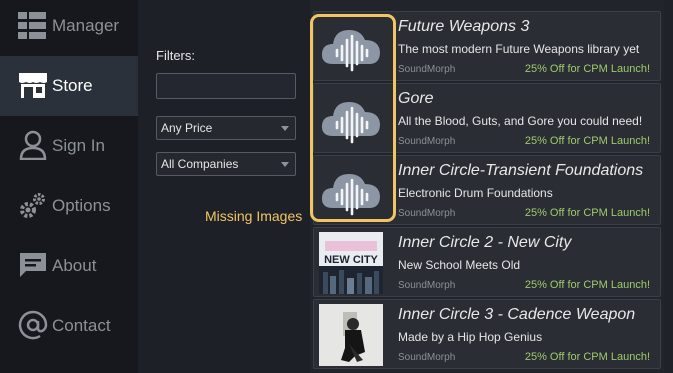 Image resolution: width=673 pixels, height=373 pixels. What do you see at coordinates (475, 193) in the screenshot?
I see `product-description: Electronic Drum Foundations` at bounding box center [475, 193].